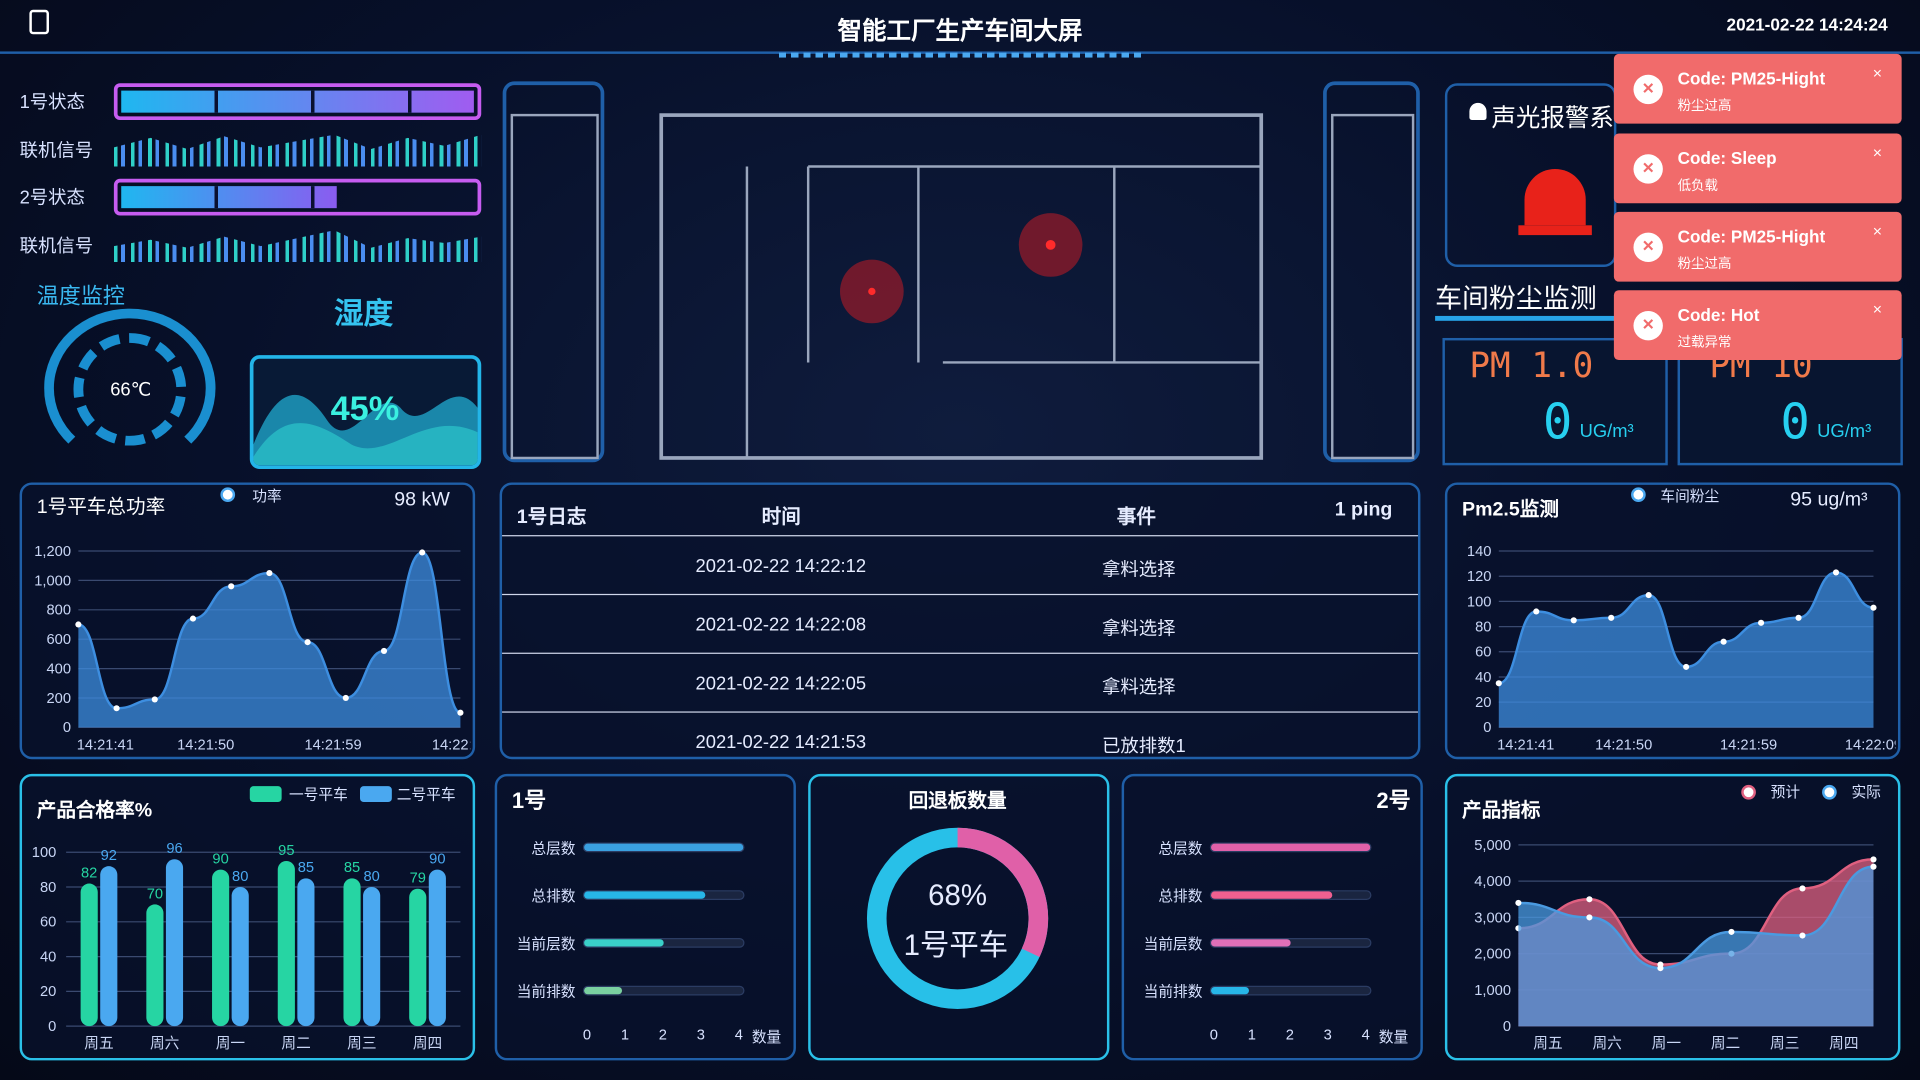 The height and width of the screenshot is (1080, 1920). I want to click on x-tick-label: 周三, so click(1784, 1043).